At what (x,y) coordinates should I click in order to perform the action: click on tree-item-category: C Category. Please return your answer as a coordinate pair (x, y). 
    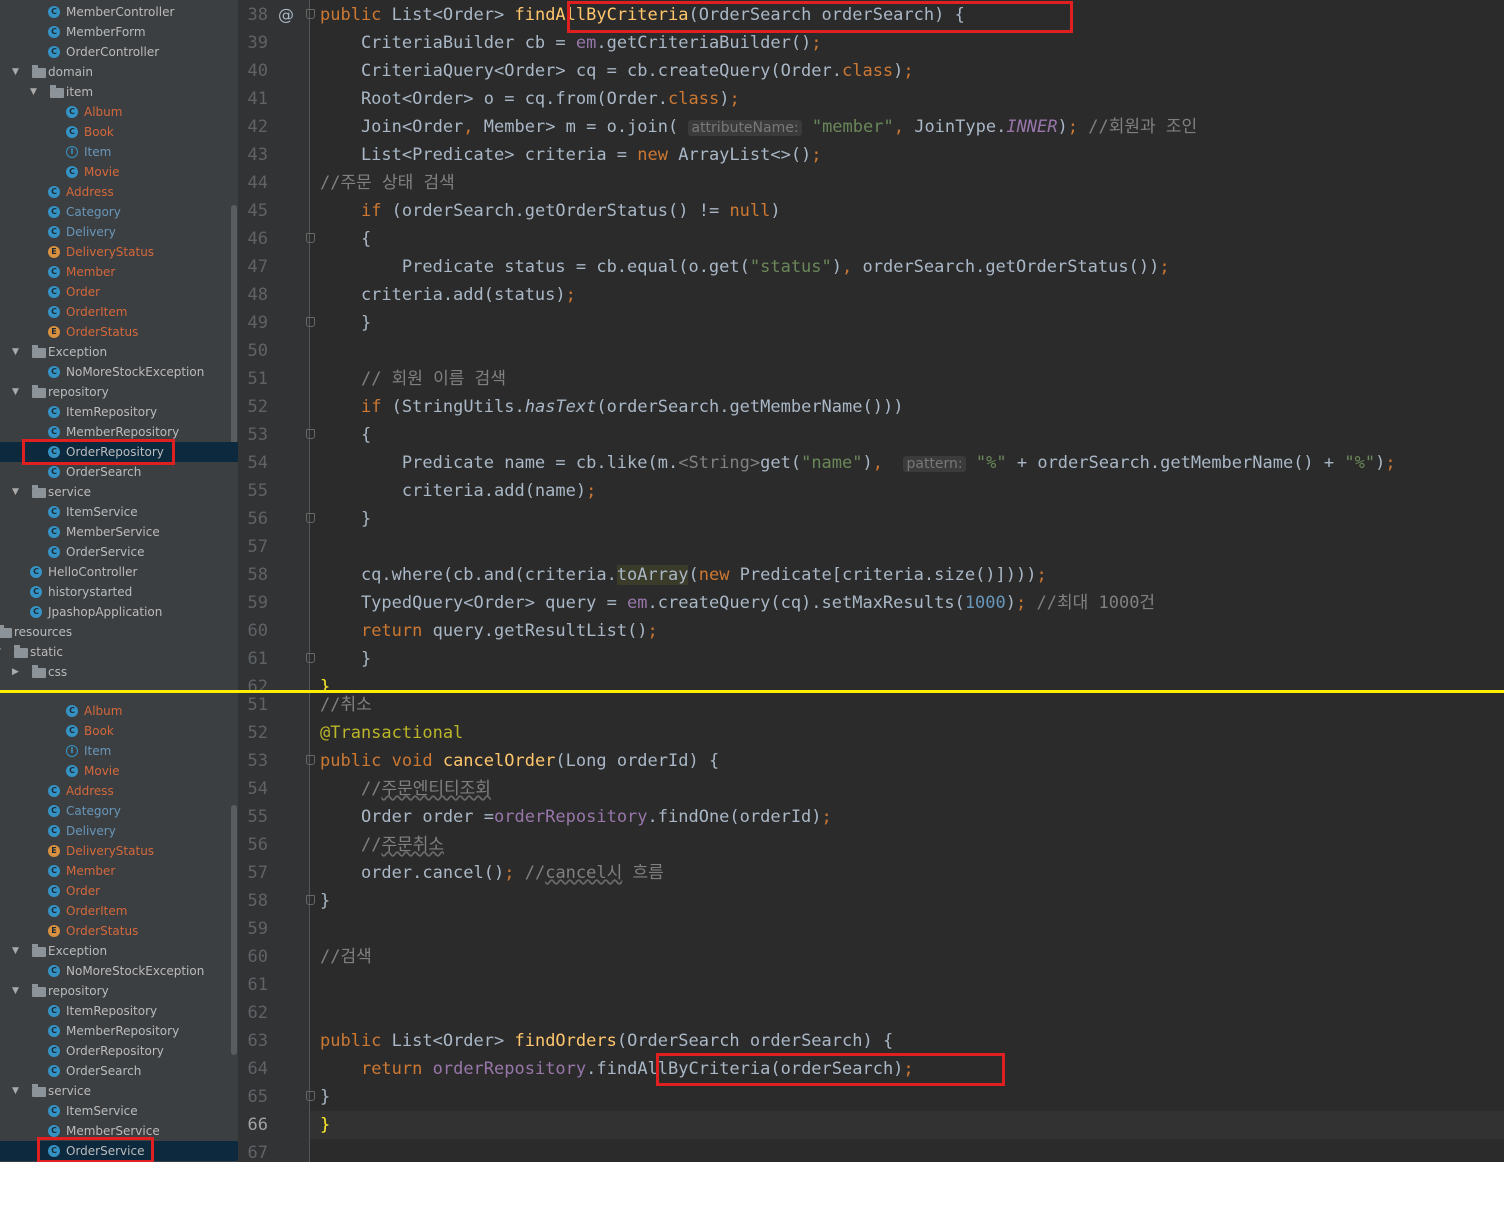
    Looking at the image, I should click on (119, 811).